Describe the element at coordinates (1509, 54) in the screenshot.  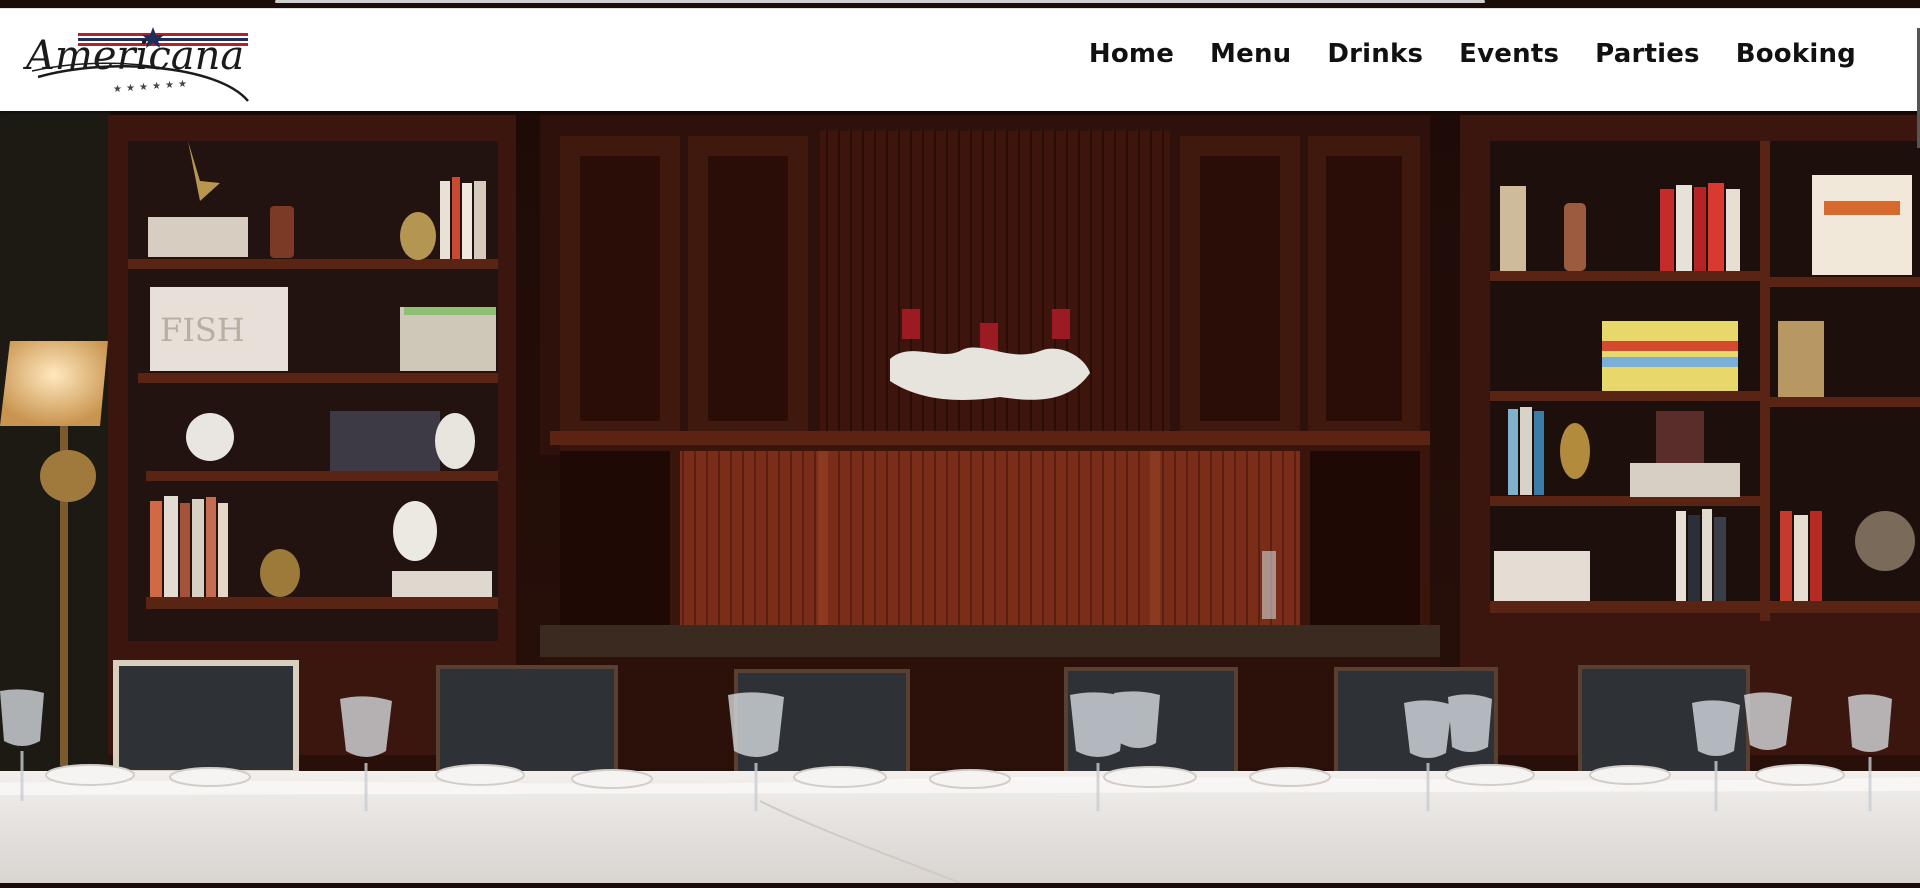
I see `nav-events: Events` at that location.